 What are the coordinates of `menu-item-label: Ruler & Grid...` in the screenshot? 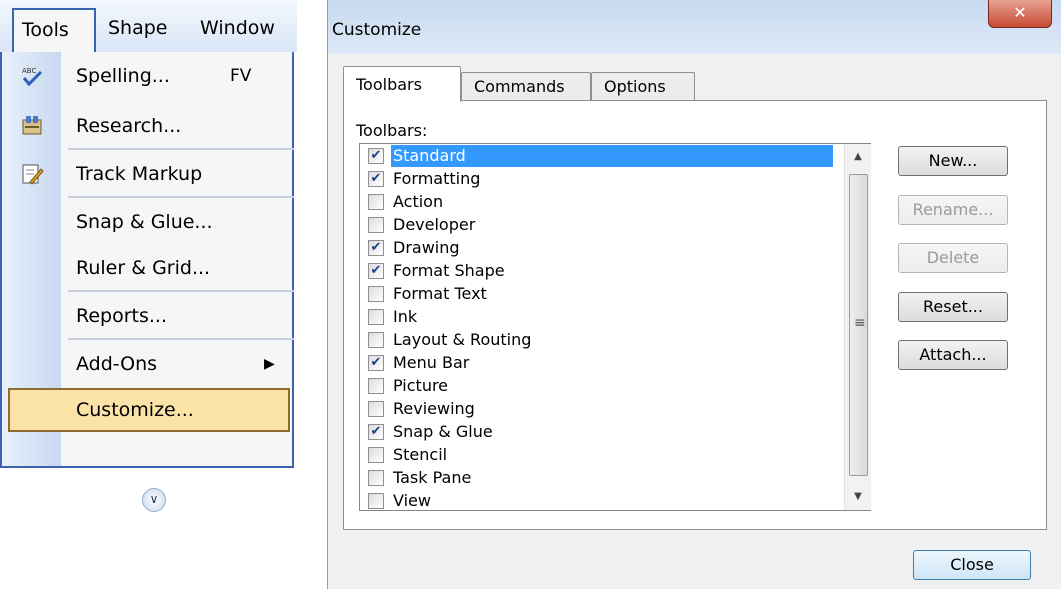 It's located at (143, 268).